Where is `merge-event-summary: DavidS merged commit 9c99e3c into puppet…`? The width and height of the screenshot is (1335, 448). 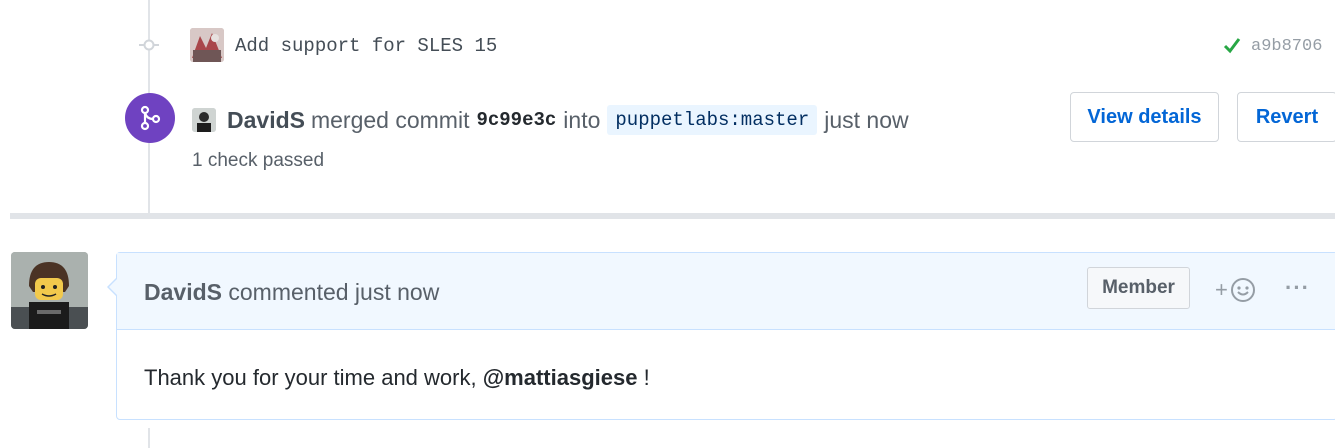 merge-event-summary: DavidS merged commit 9c99e3c into puppet… is located at coordinates (550, 120).